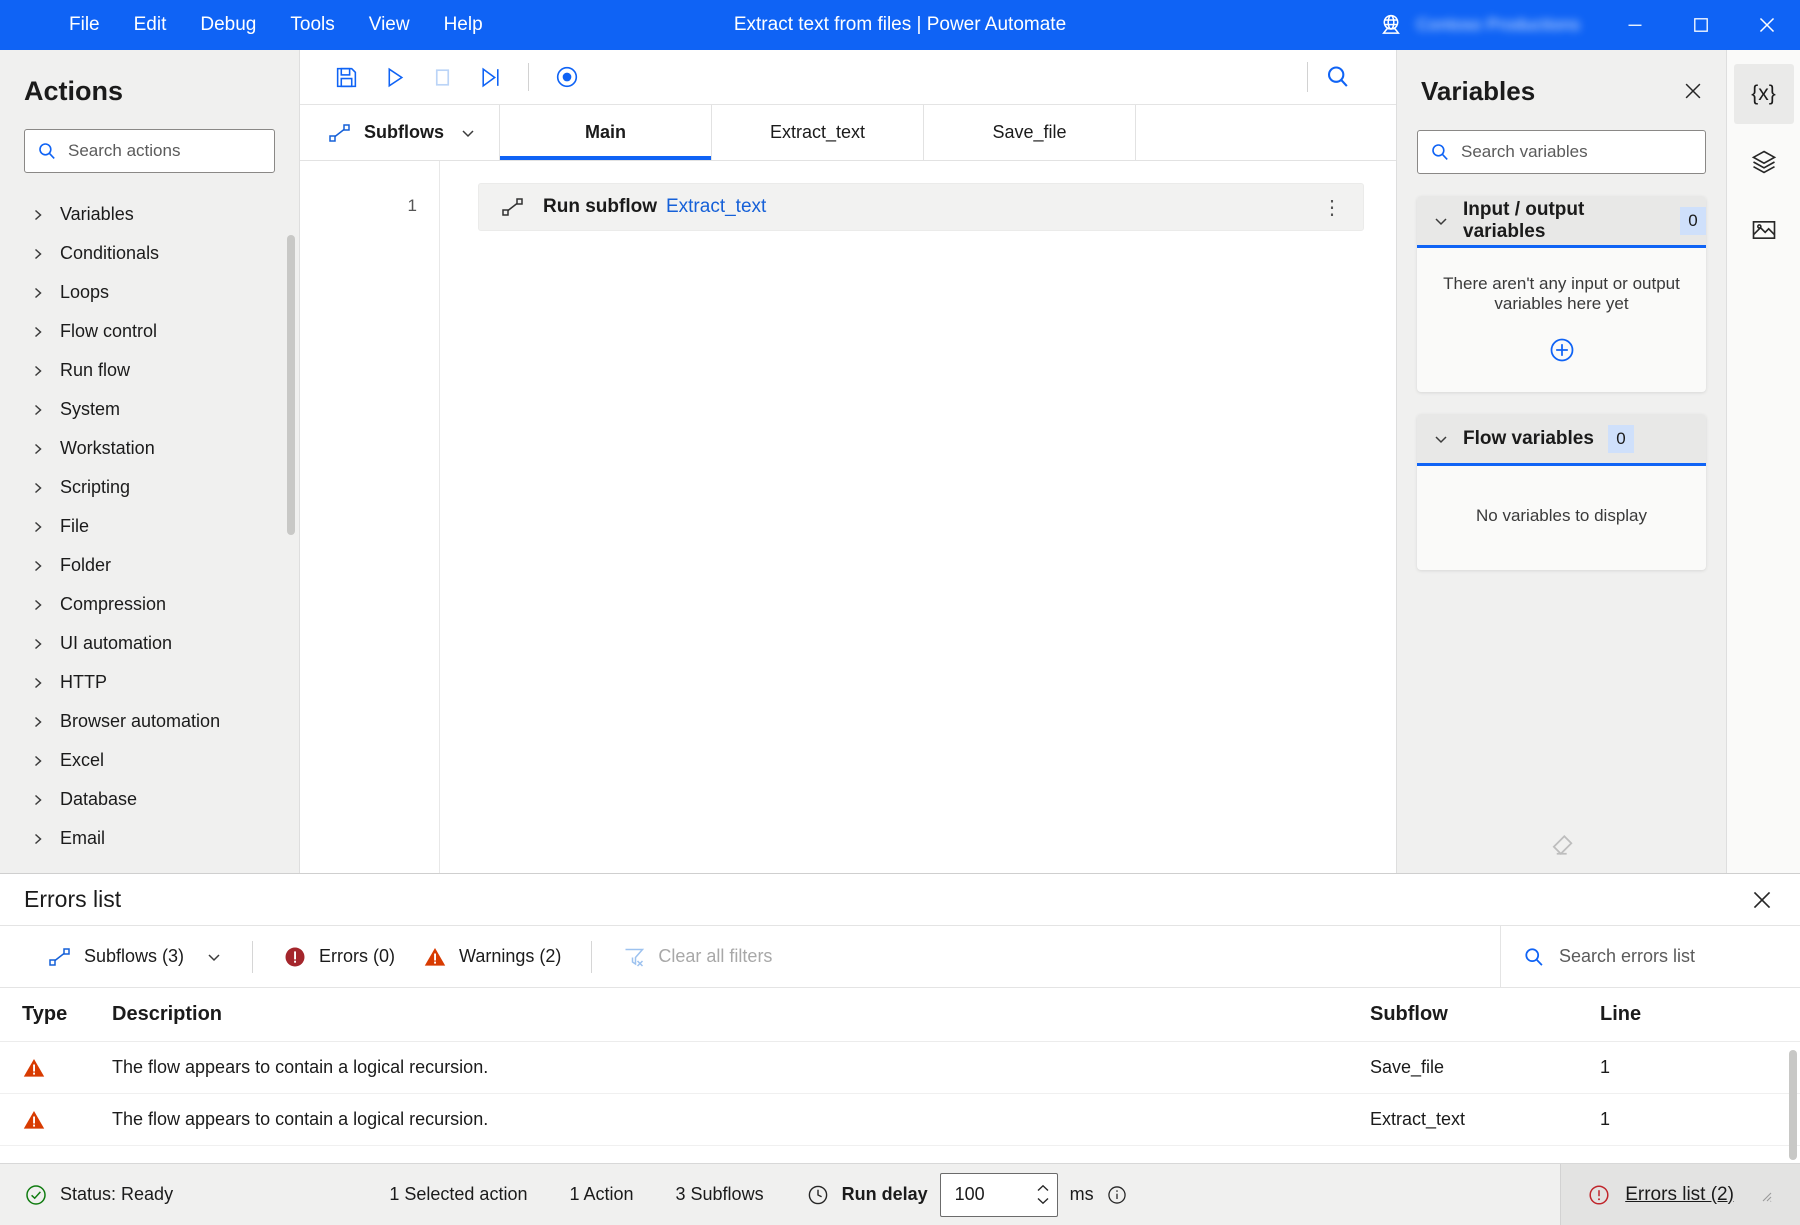 The height and width of the screenshot is (1225, 1800). What do you see at coordinates (1043, 1188) in the screenshot?
I see `stepper-up-icon` at bounding box center [1043, 1188].